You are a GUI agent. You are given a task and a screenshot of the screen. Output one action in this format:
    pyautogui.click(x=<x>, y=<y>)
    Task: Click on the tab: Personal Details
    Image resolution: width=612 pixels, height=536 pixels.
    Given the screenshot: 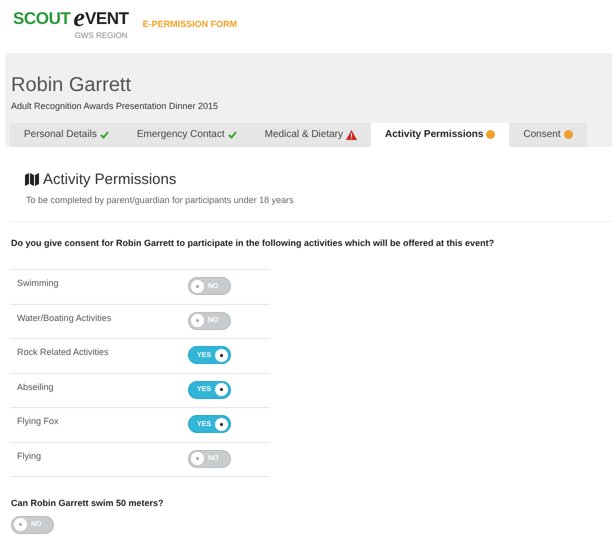 What is the action you would take?
    pyautogui.click(x=66, y=134)
    